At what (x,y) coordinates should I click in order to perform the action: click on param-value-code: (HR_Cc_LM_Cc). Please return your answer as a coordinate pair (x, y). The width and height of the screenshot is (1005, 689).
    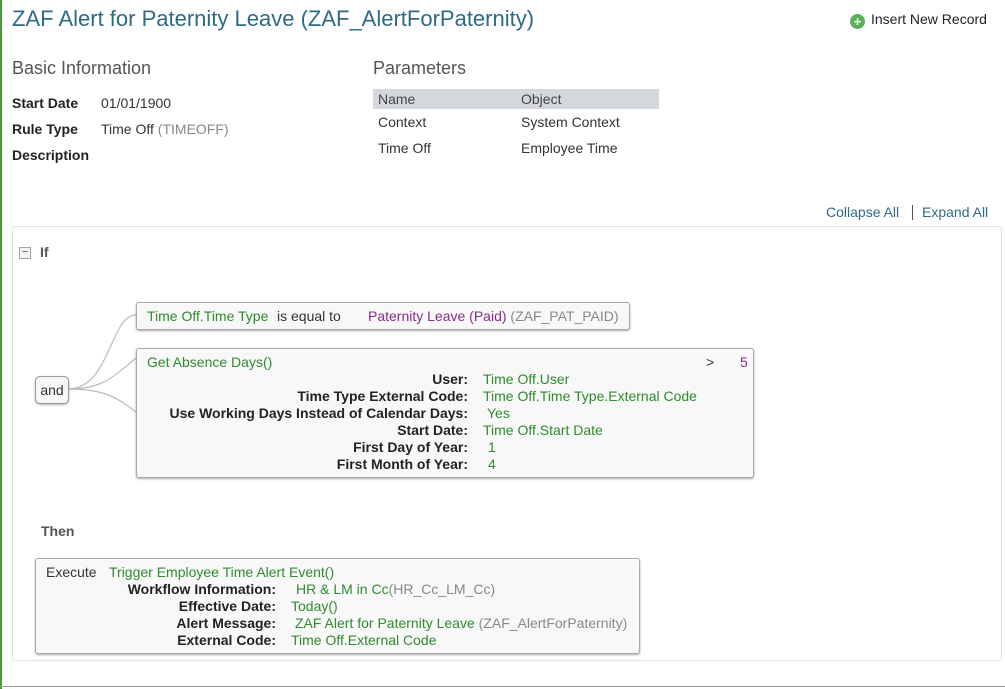
    Looking at the image, I should click on (442, 589).